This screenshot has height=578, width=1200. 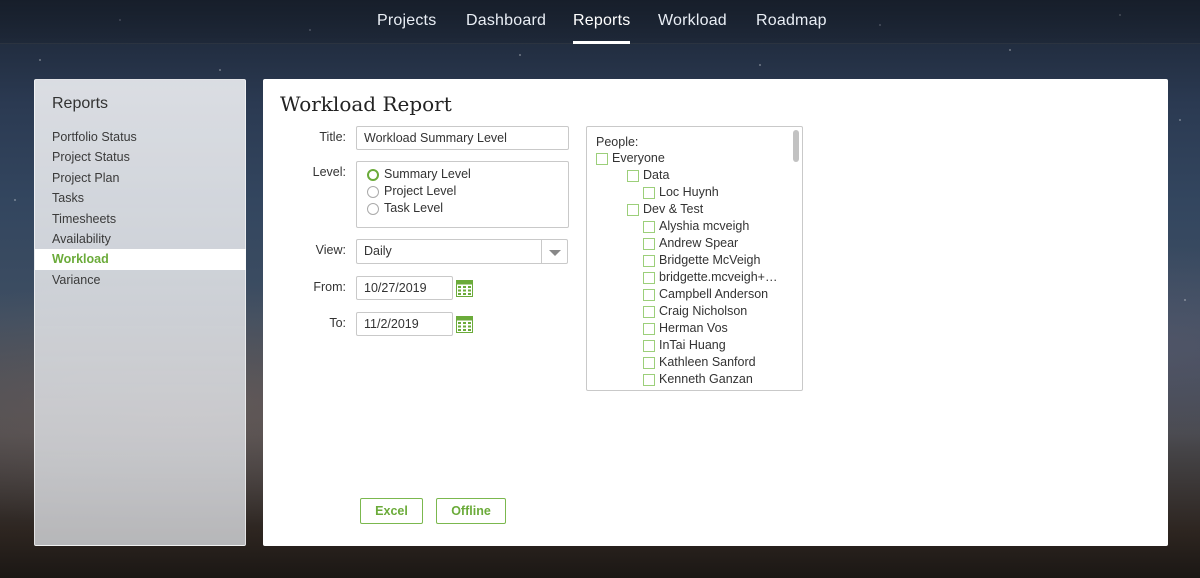 I want to click on to-date-input: 11/2/2019, so click(x=404, y=324).